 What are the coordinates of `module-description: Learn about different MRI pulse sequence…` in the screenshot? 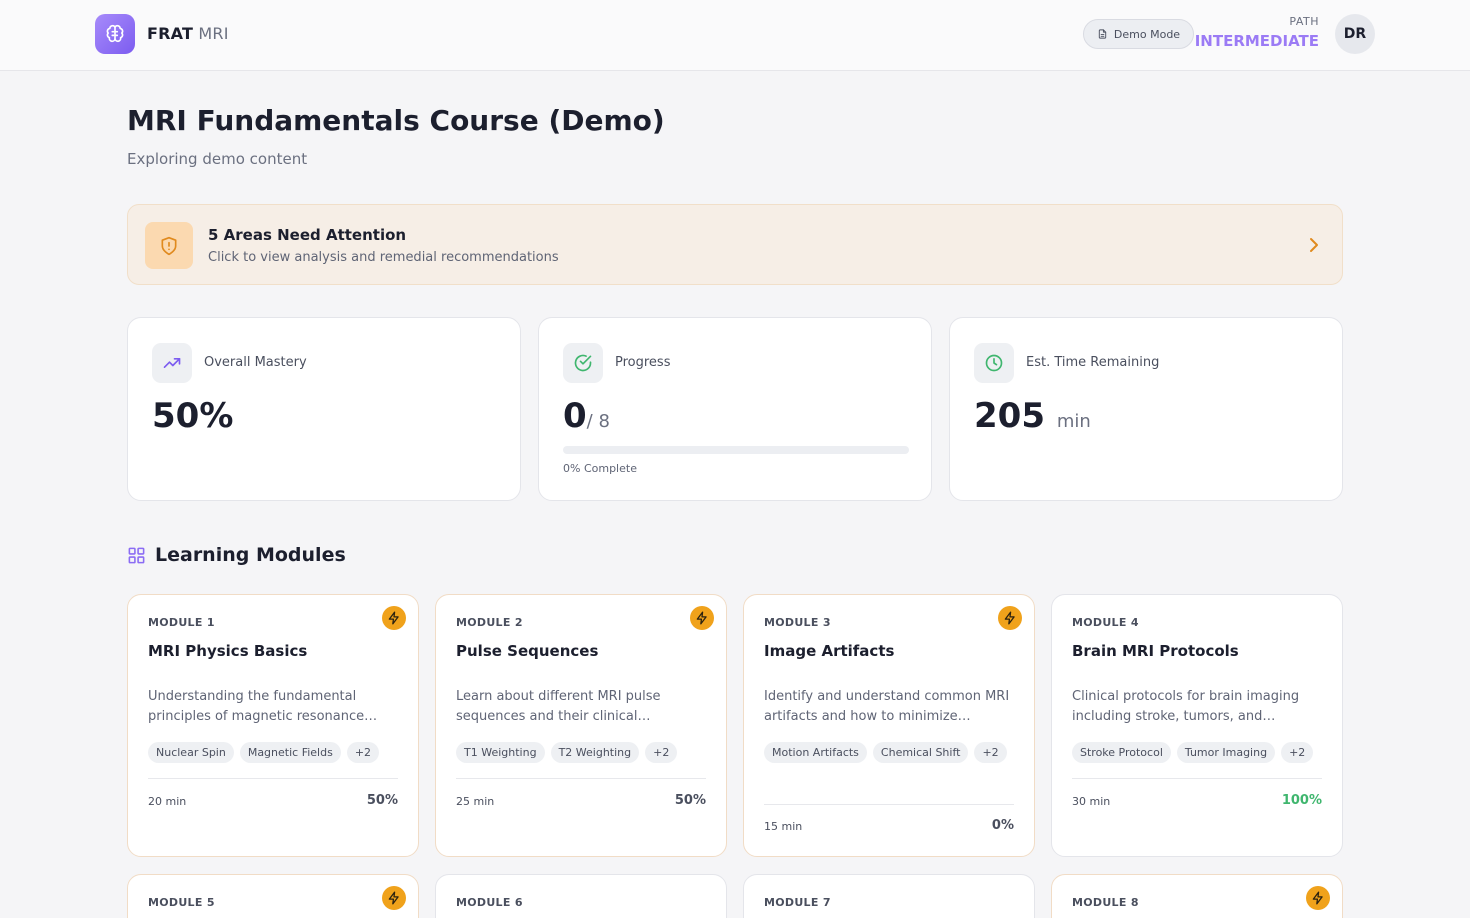 It's located at (558, 706).